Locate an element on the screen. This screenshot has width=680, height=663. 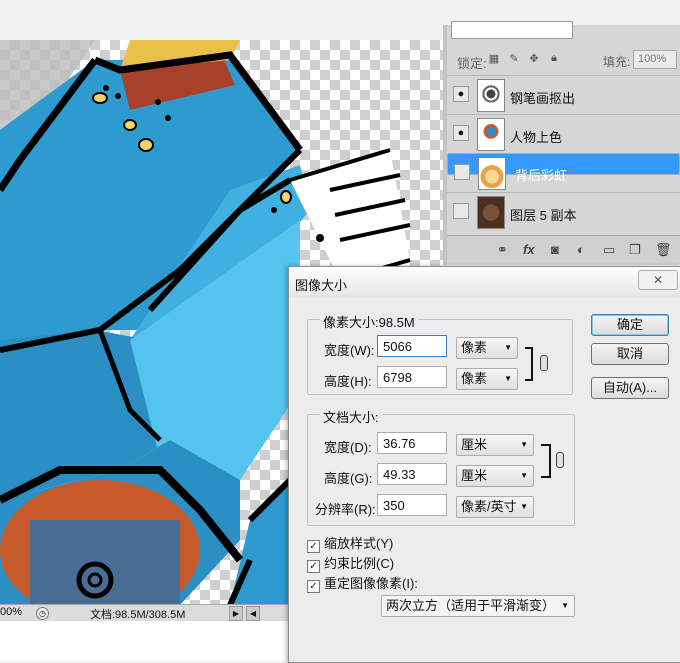
scale-styles-checkbox: ✓ 缩放样式(Y) is located at coordinates (350, 543).